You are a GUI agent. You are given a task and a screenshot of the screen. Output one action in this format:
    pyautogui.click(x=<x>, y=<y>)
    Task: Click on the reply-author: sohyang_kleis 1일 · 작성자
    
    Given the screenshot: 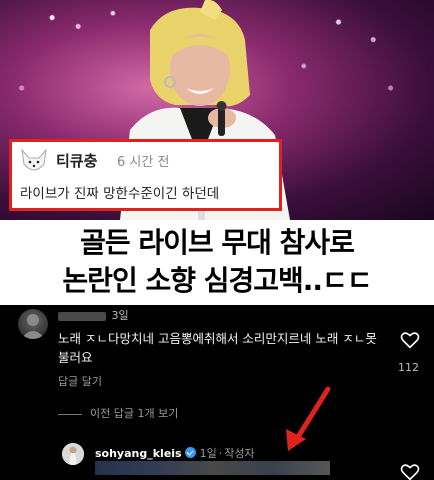 What is the action you would take?
    pyautogui.click(x=175, y=453)
    